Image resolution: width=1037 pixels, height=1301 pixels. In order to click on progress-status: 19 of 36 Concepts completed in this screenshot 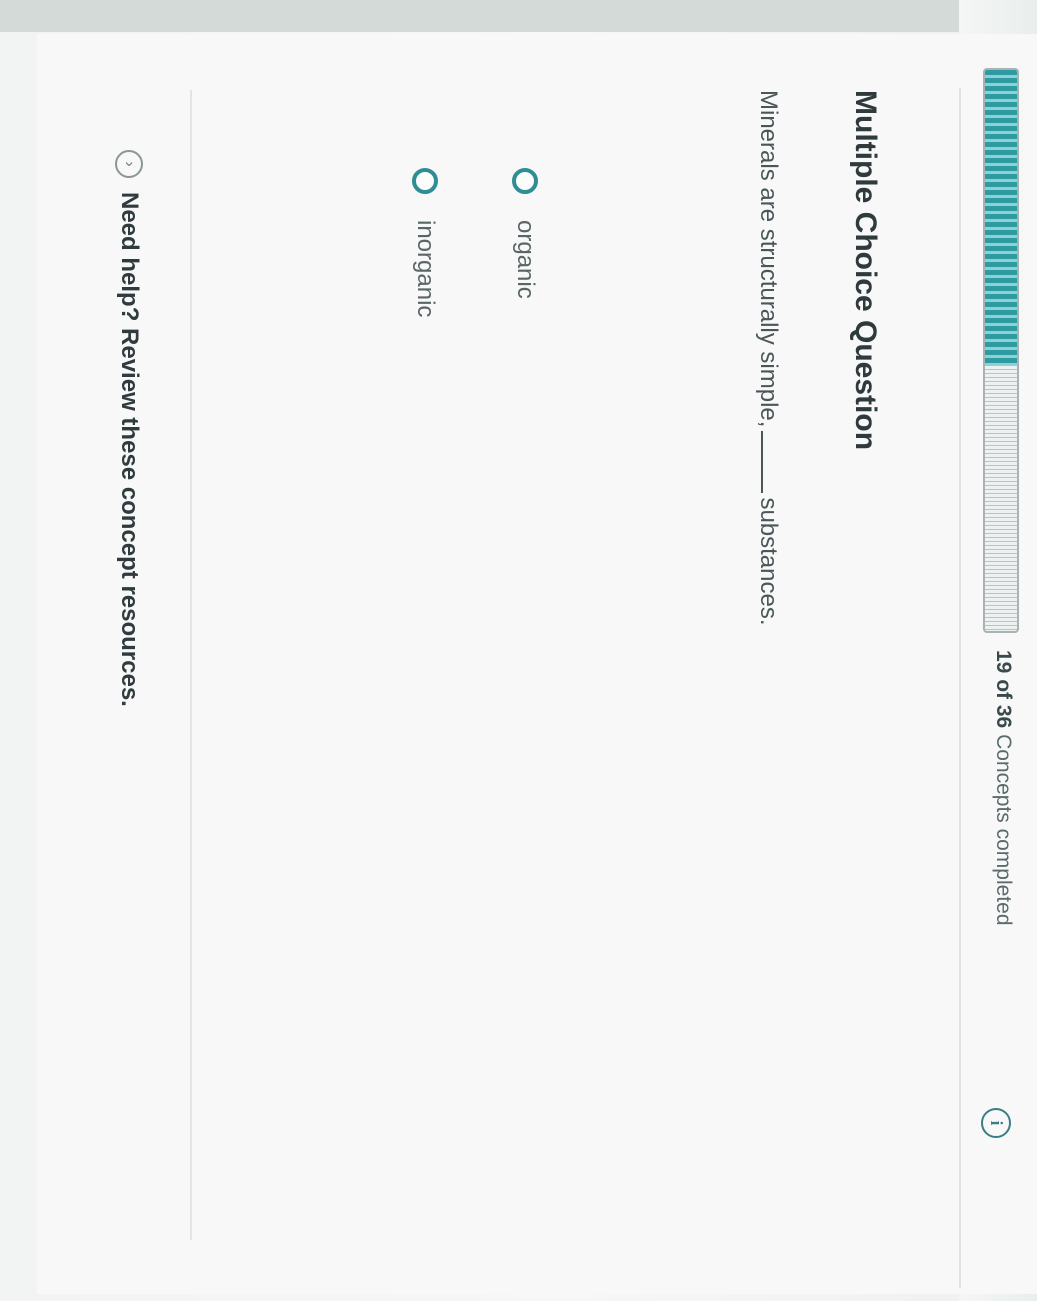, I will do `click(1003, 788)`.